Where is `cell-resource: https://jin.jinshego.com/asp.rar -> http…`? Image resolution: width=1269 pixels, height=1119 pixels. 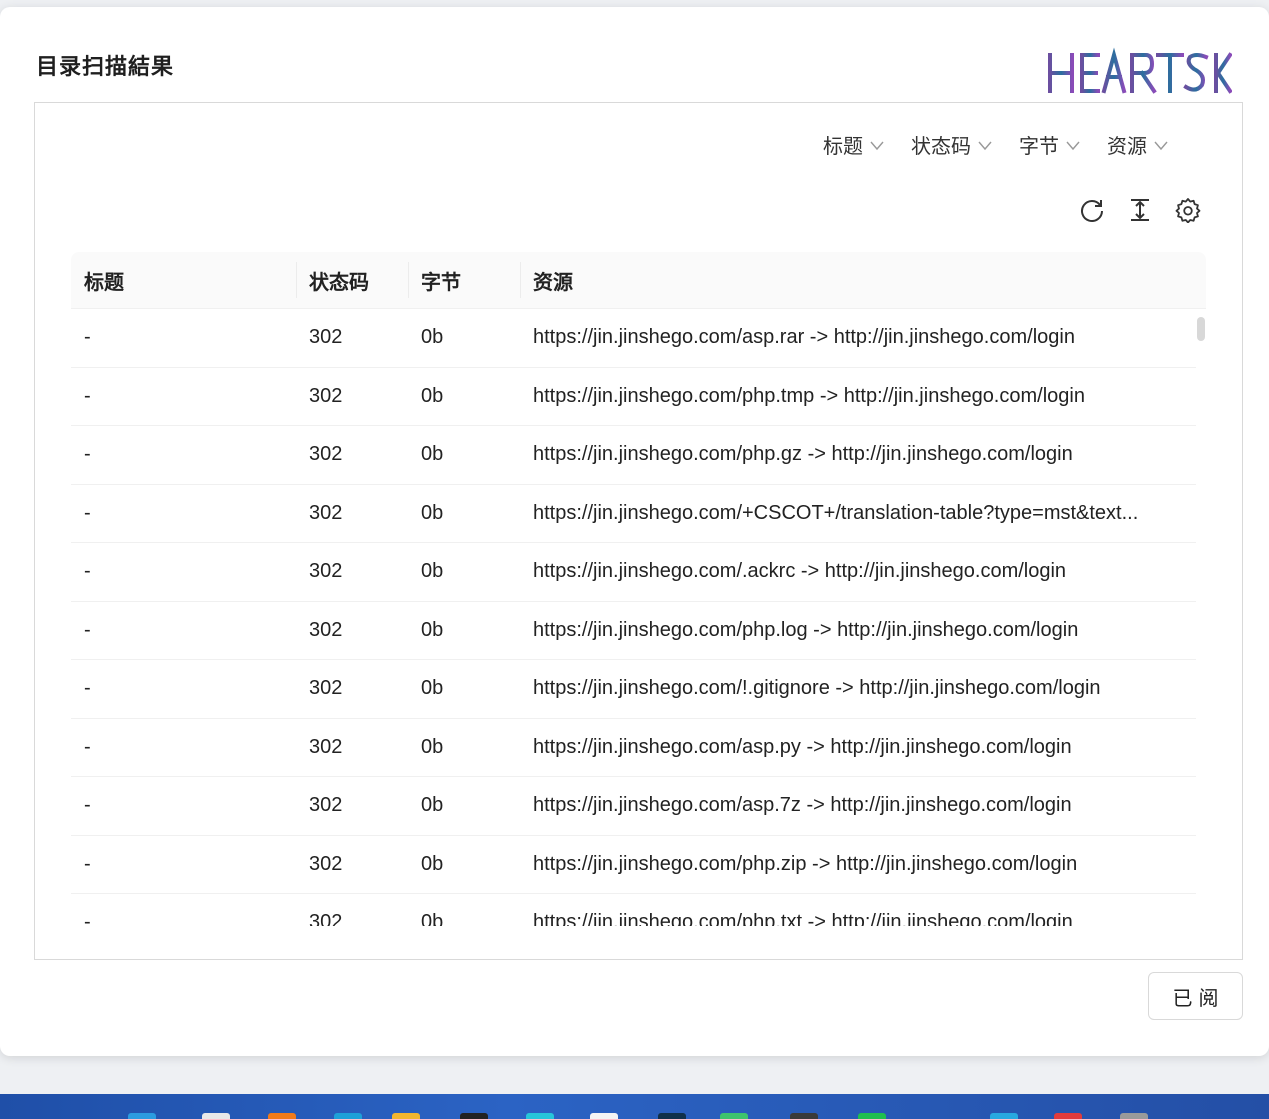
cell-resource: https://jin.jinshego.com/asp.rar -> http… is located at coordinates (804, 337).